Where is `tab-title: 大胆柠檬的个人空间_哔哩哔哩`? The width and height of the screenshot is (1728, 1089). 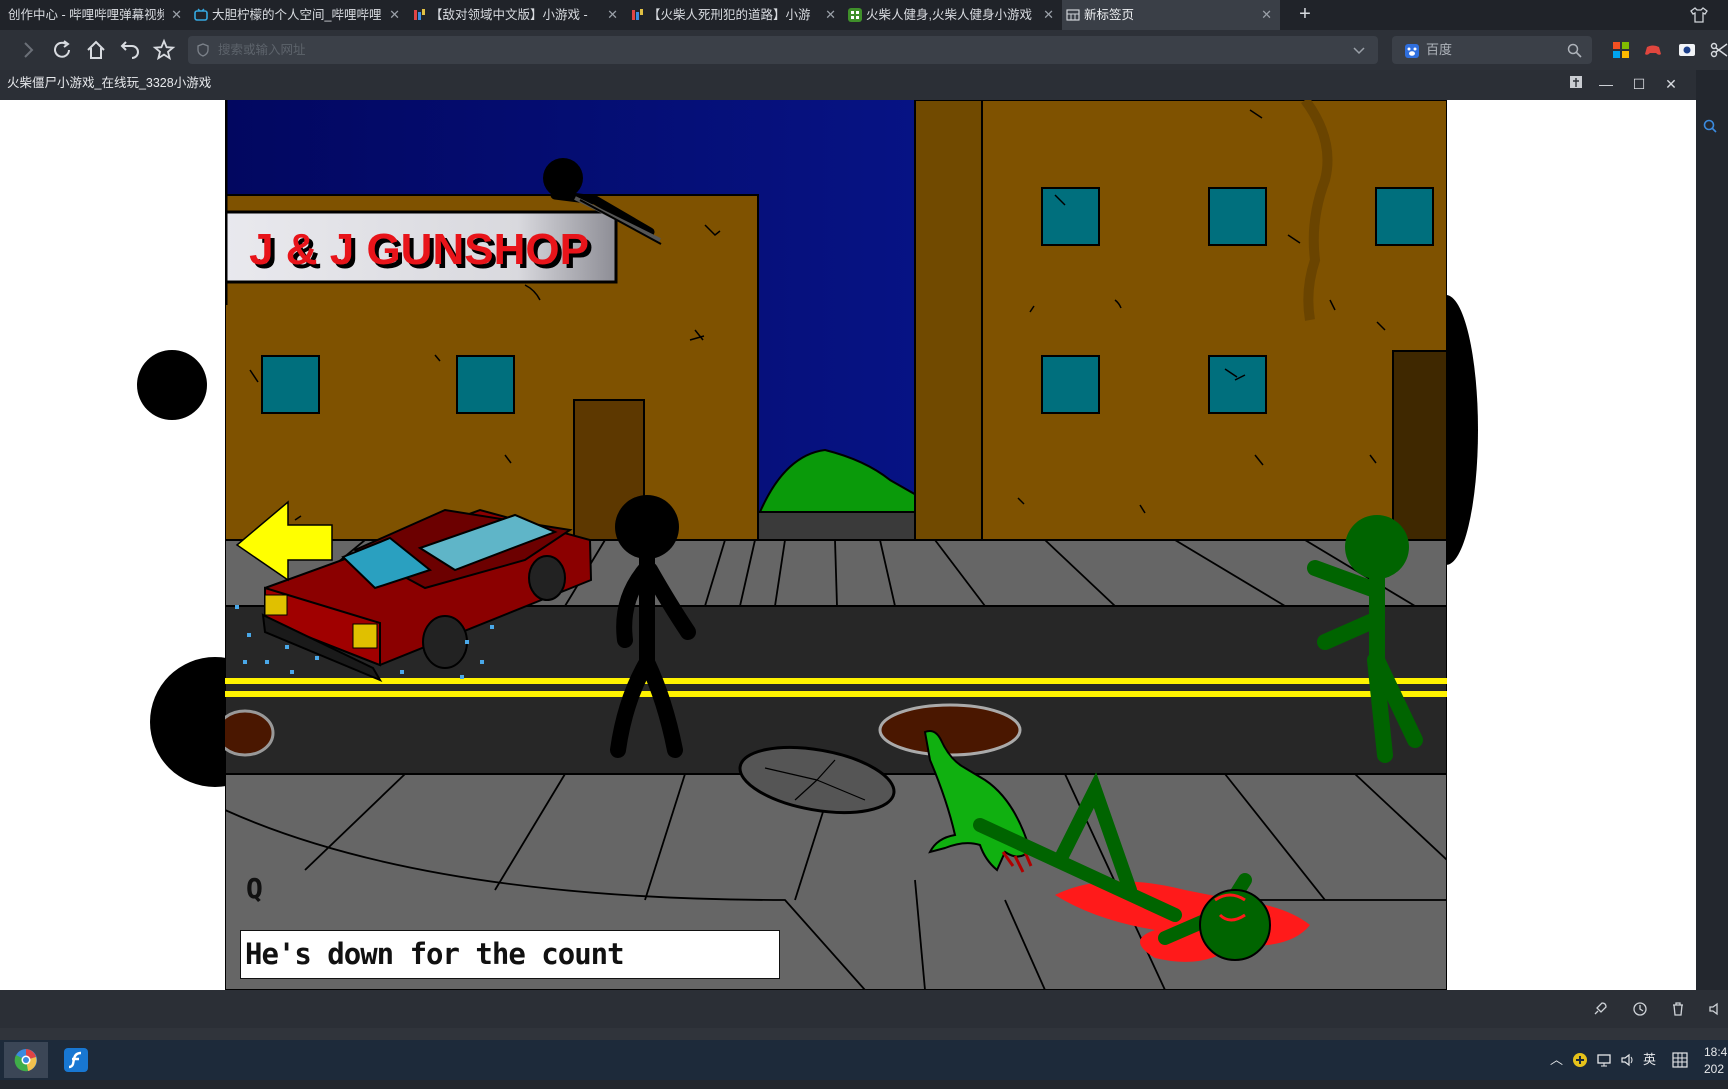 tab-title: 大胆柠檬的个人空间_哔哩哔哩 is located at coordinates (297, 15).